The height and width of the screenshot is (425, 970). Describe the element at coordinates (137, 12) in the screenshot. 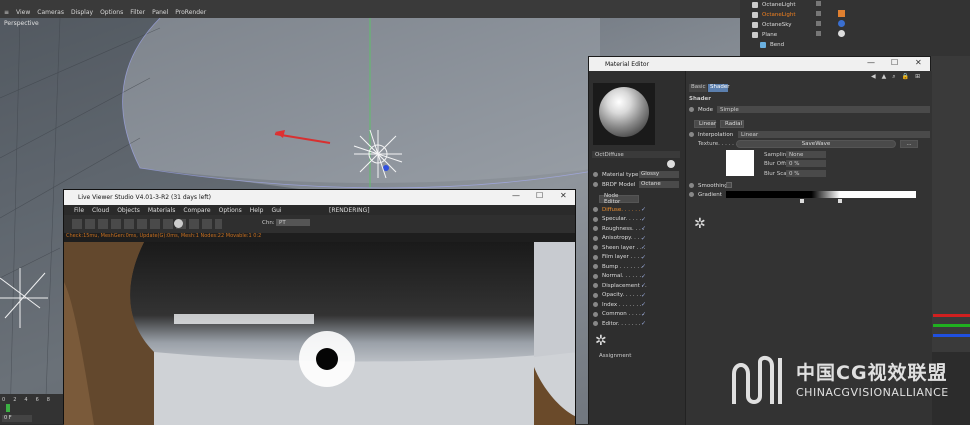

I see `menu-filter: Filter` at that location.